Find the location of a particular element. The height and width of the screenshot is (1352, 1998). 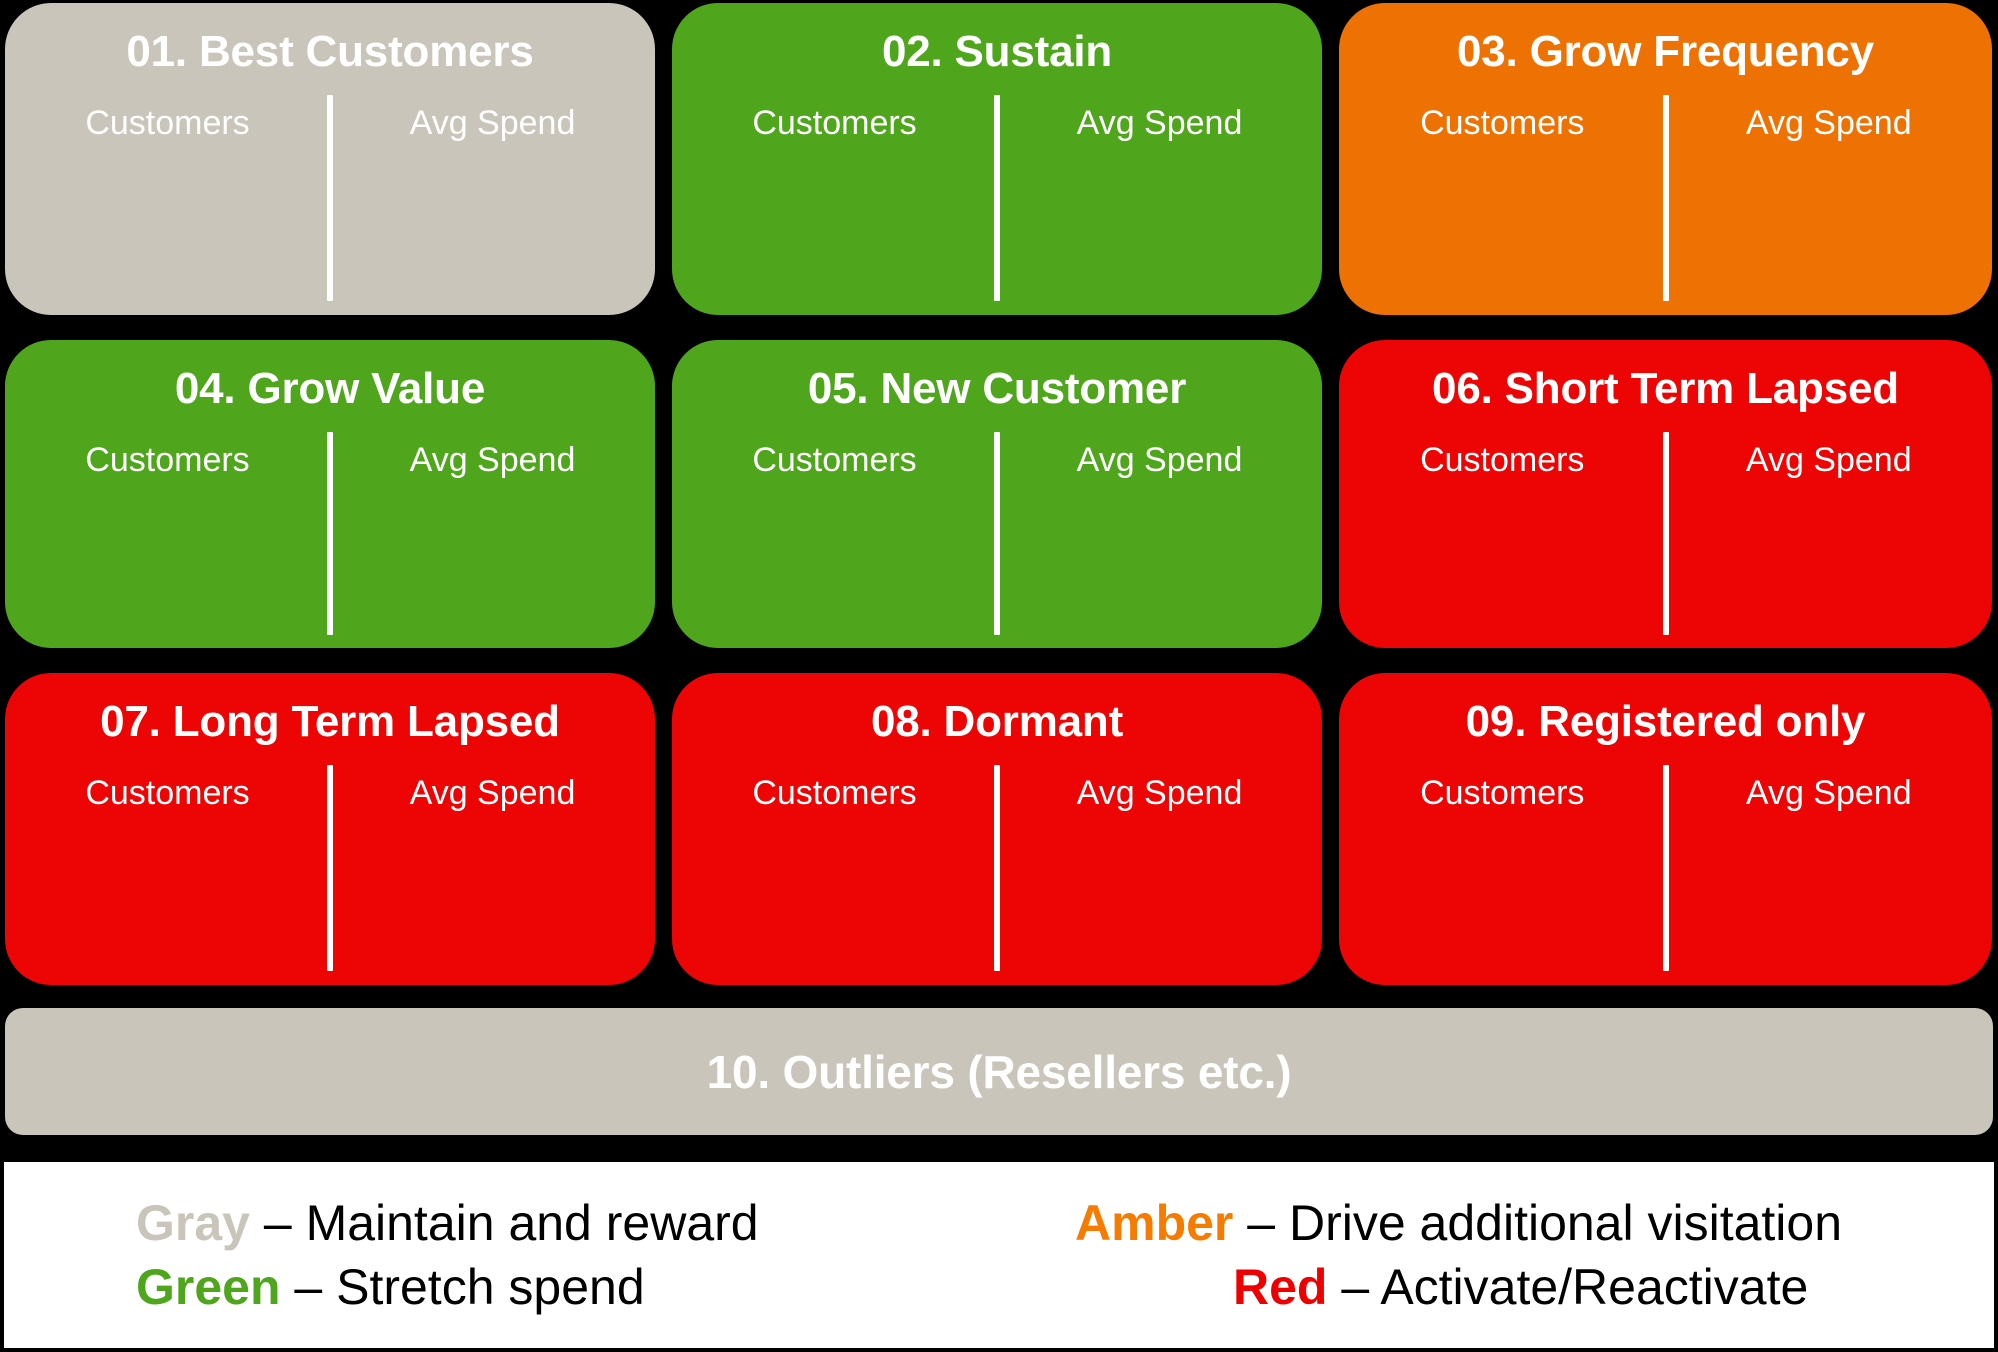

segment-card-08: 08. Dormant Customers Avg Spend is located at coordinates (997, 829).